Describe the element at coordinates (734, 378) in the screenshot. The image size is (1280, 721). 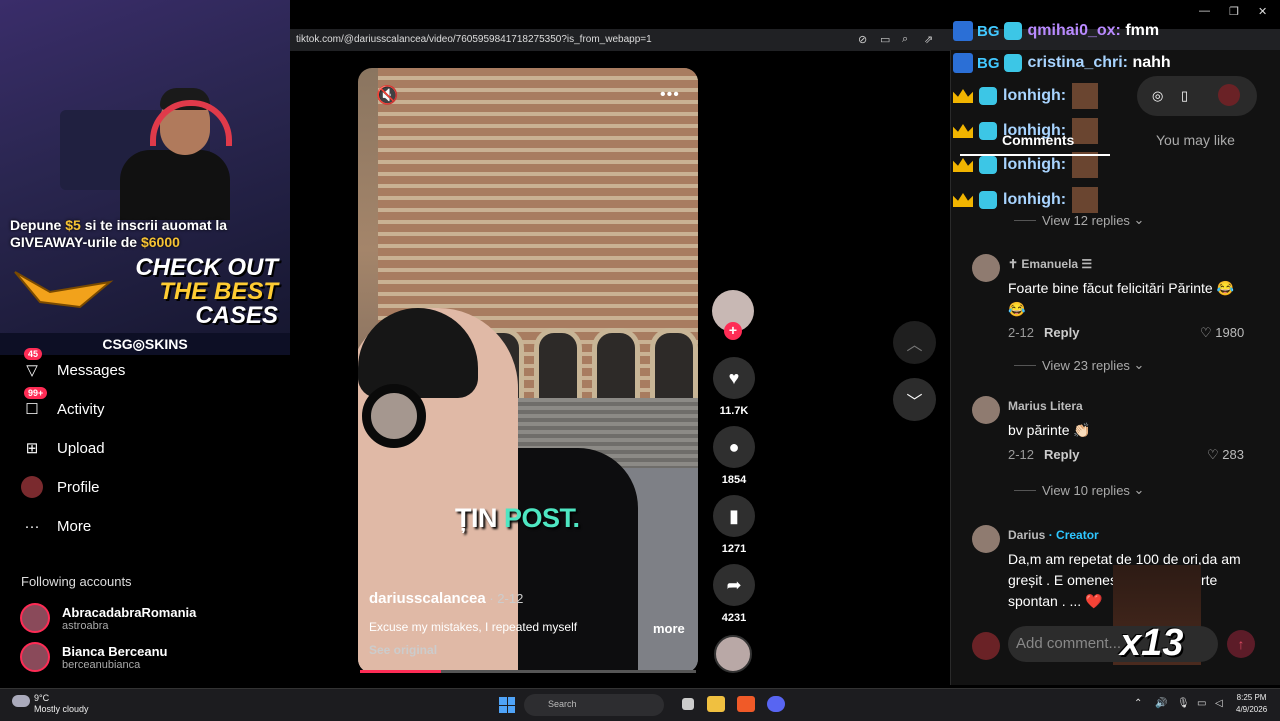
I see `heart-icon: ♥` at that location.